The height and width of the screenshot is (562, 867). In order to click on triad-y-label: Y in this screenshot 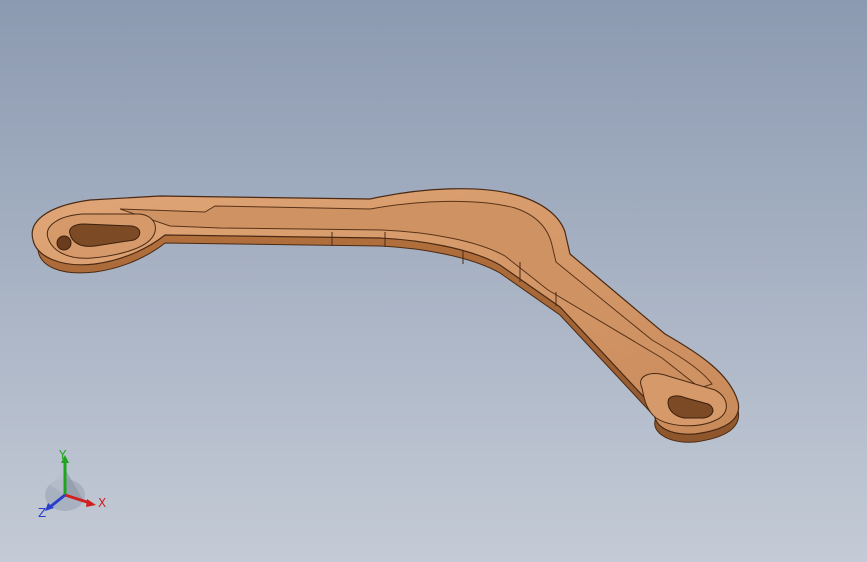, I will do `click(63, 455)`.